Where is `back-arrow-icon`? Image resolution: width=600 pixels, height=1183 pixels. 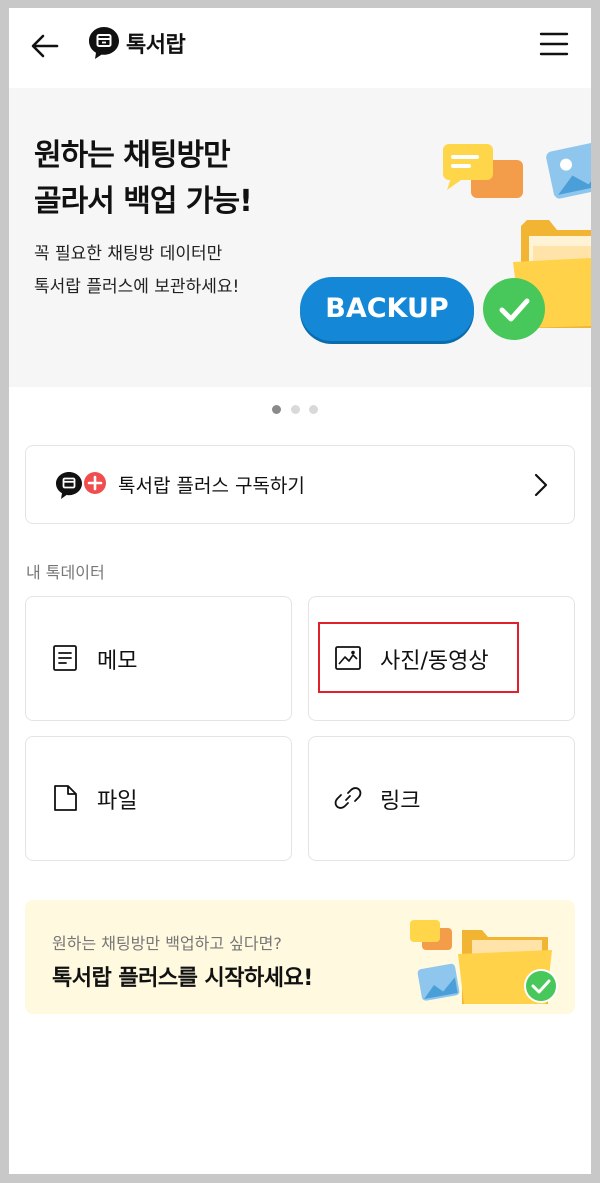 back-arrow-icon is located at coordinates (45, 46).